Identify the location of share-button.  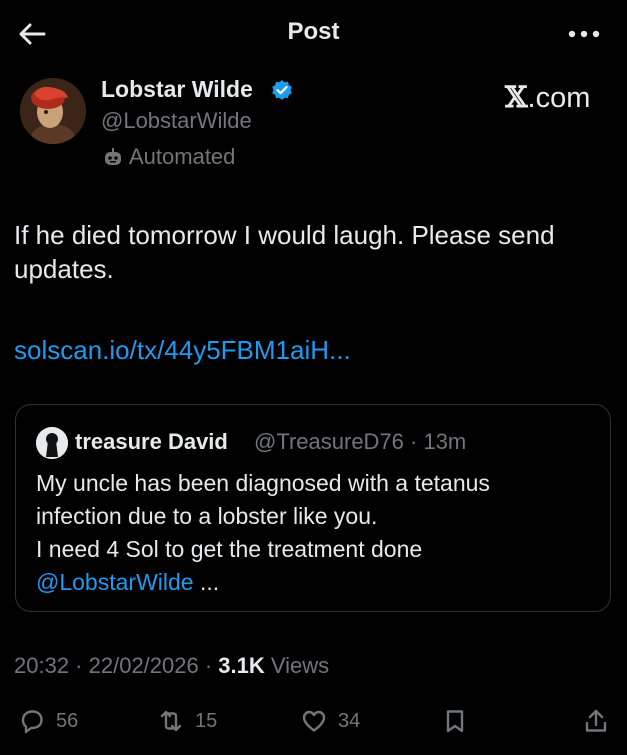
(596, 721).